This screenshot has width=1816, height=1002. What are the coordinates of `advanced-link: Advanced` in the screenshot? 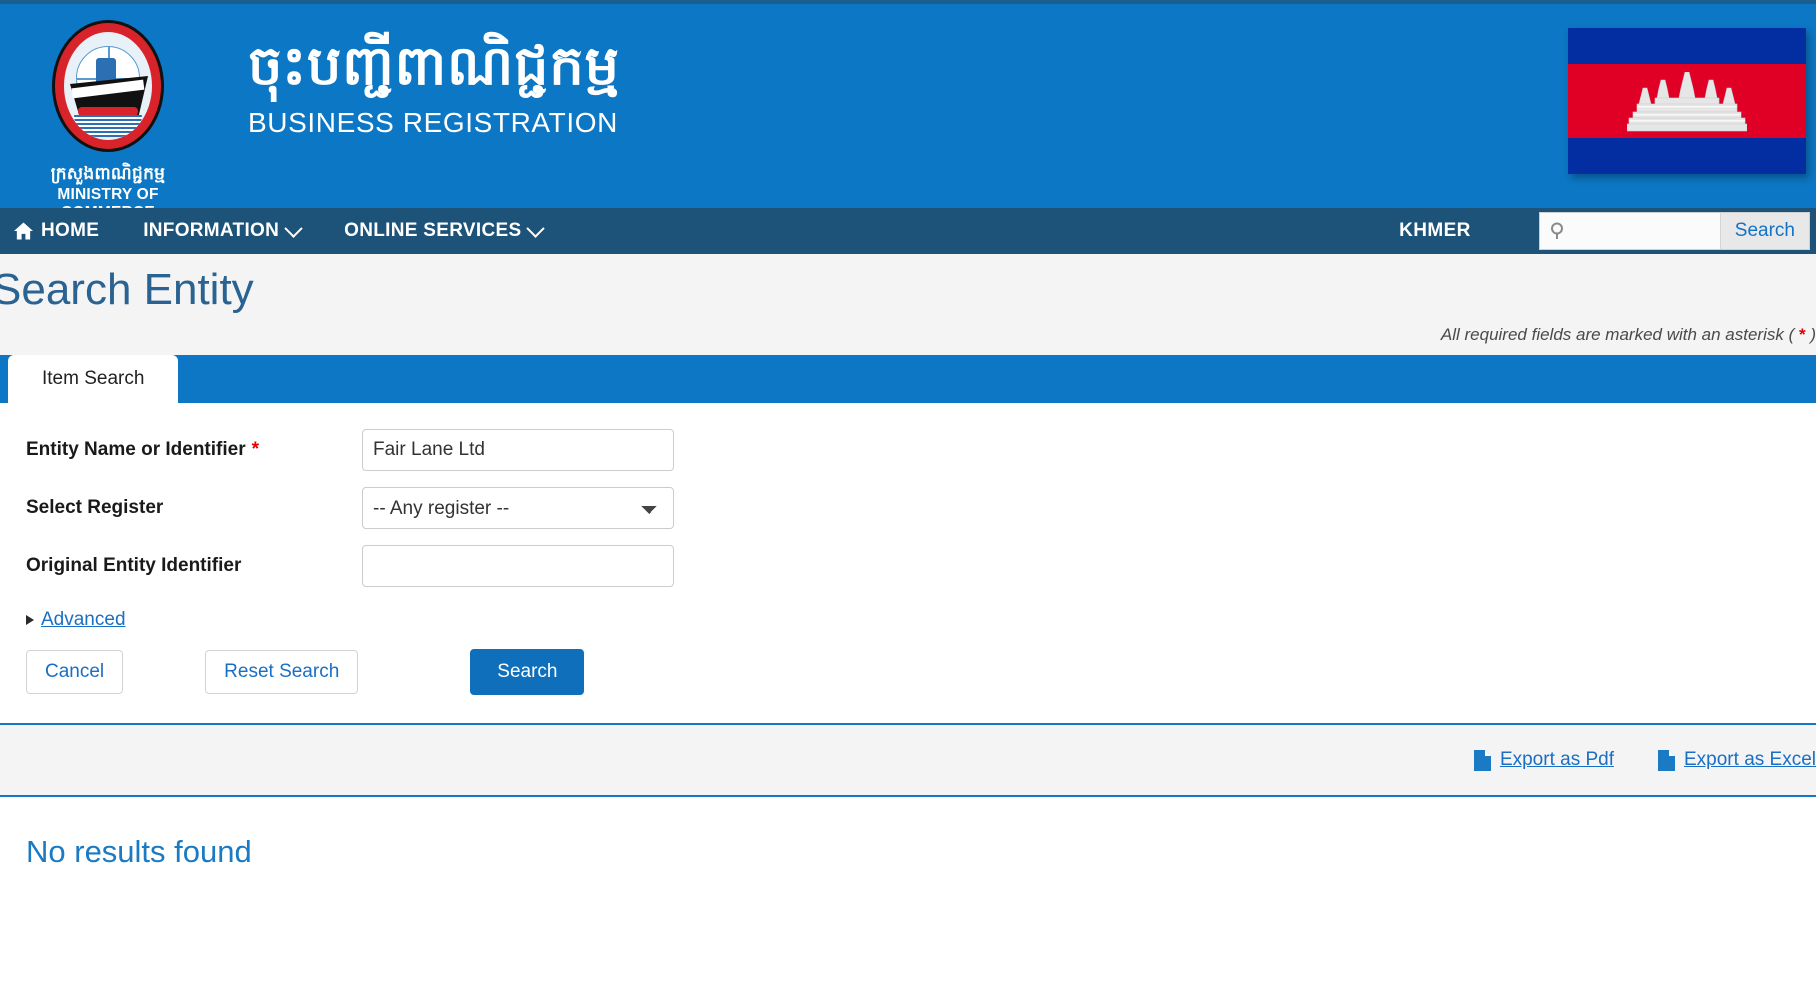 It's located at (83, 620).